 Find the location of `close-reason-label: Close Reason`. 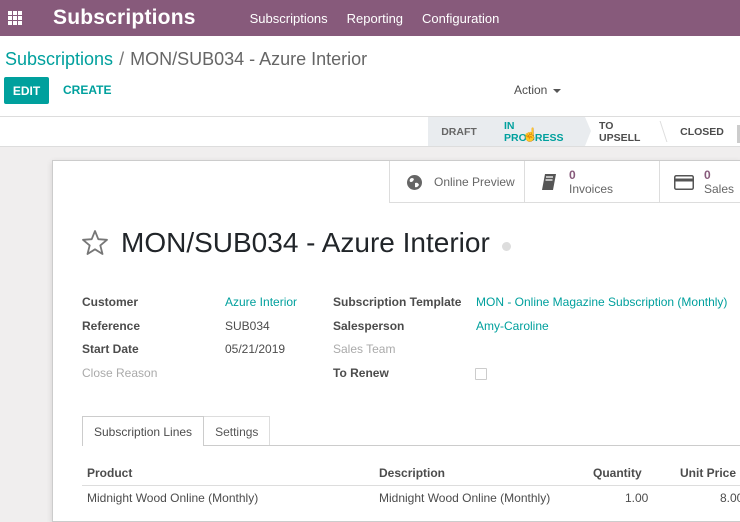

close-reason-label: Close Reason is located at coordinates (120, 373).